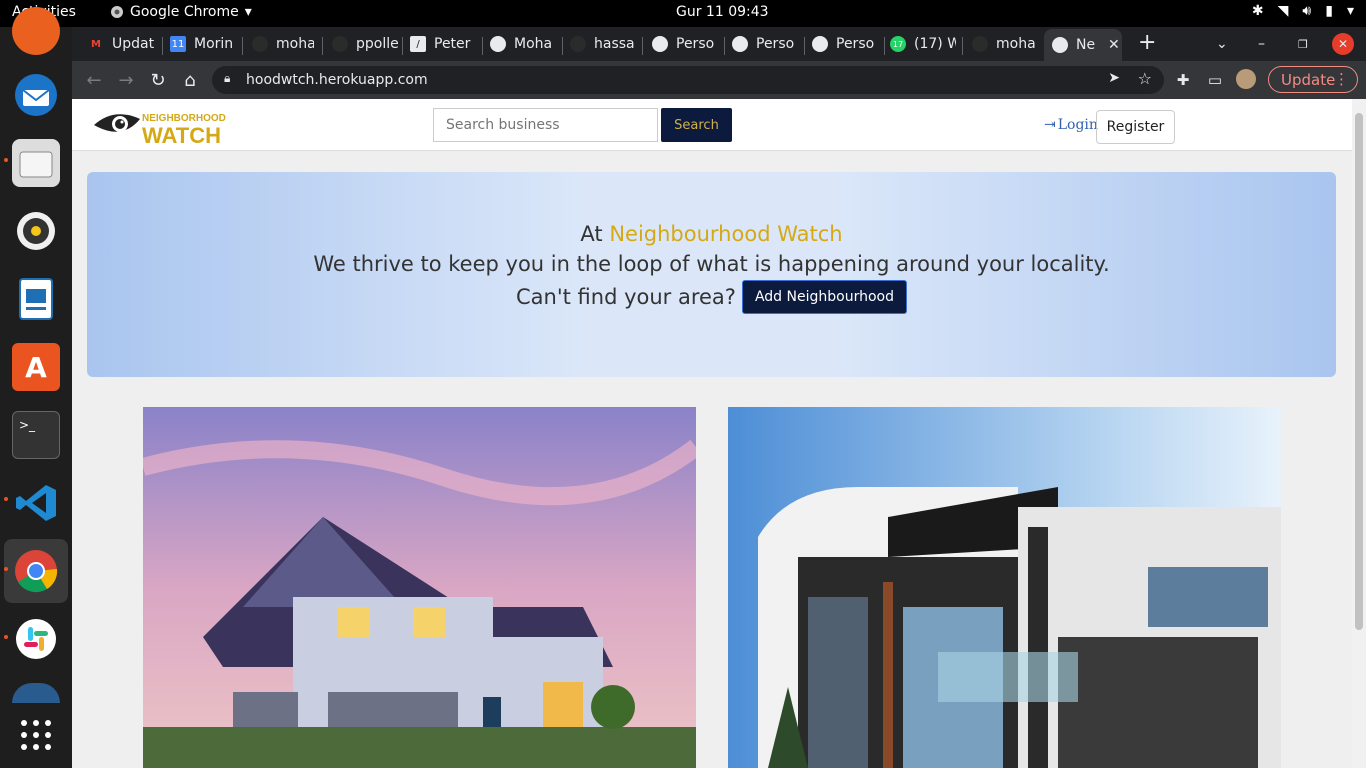  What do you see at coordinates (1071, 125) in the screenshot?
I see `login-link: ⇥ Login` at bounding box center [1071, 125].